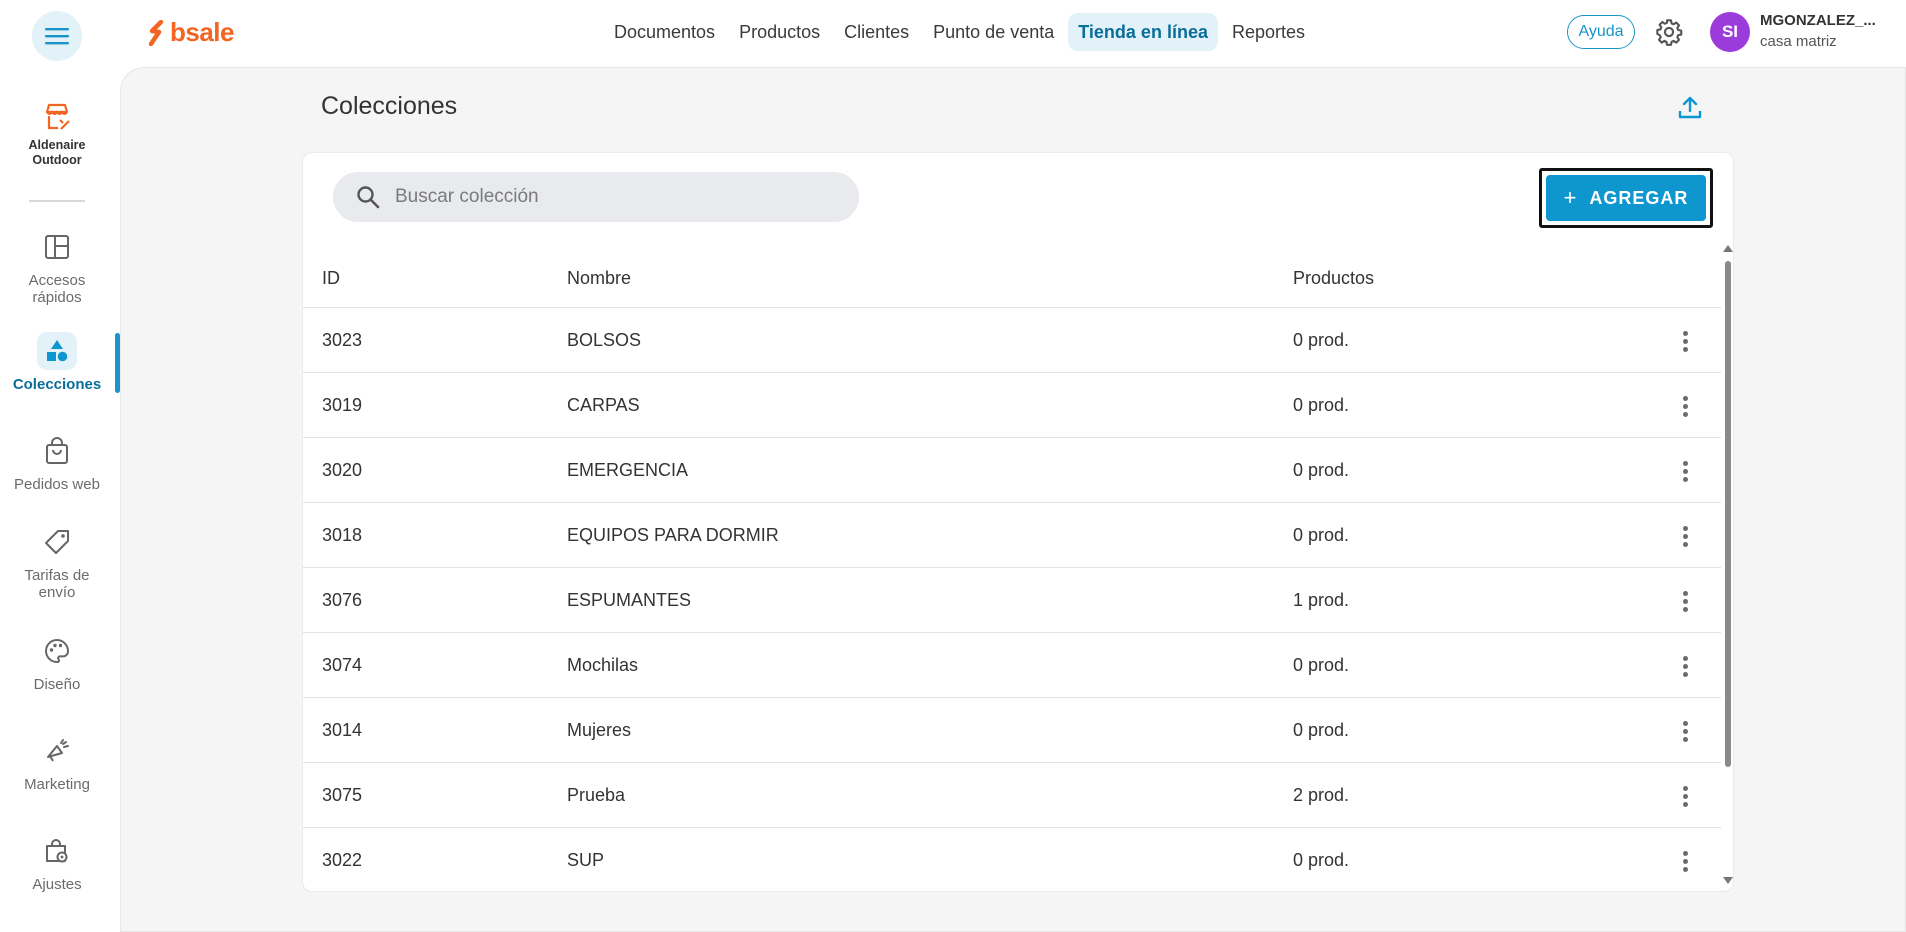 The image size is (1906, 932). What do you see at coordinates (629, 600) in the screenshot?
I see `row-name: ESPUMANTES` at bounding box center [629, 600].